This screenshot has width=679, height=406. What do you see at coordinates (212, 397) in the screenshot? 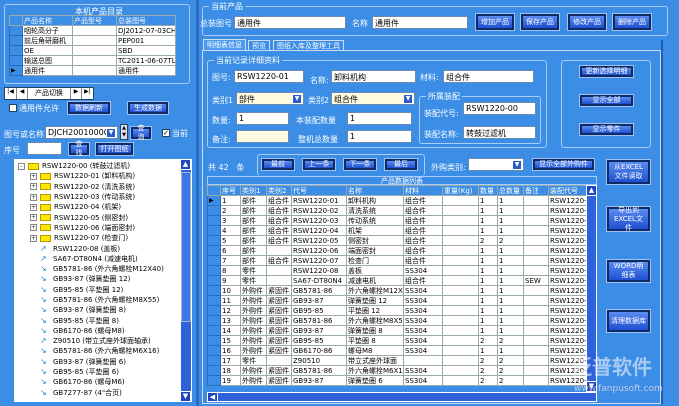
I see `scroll-left-icon: ◀` at bounding box center [212, 397].